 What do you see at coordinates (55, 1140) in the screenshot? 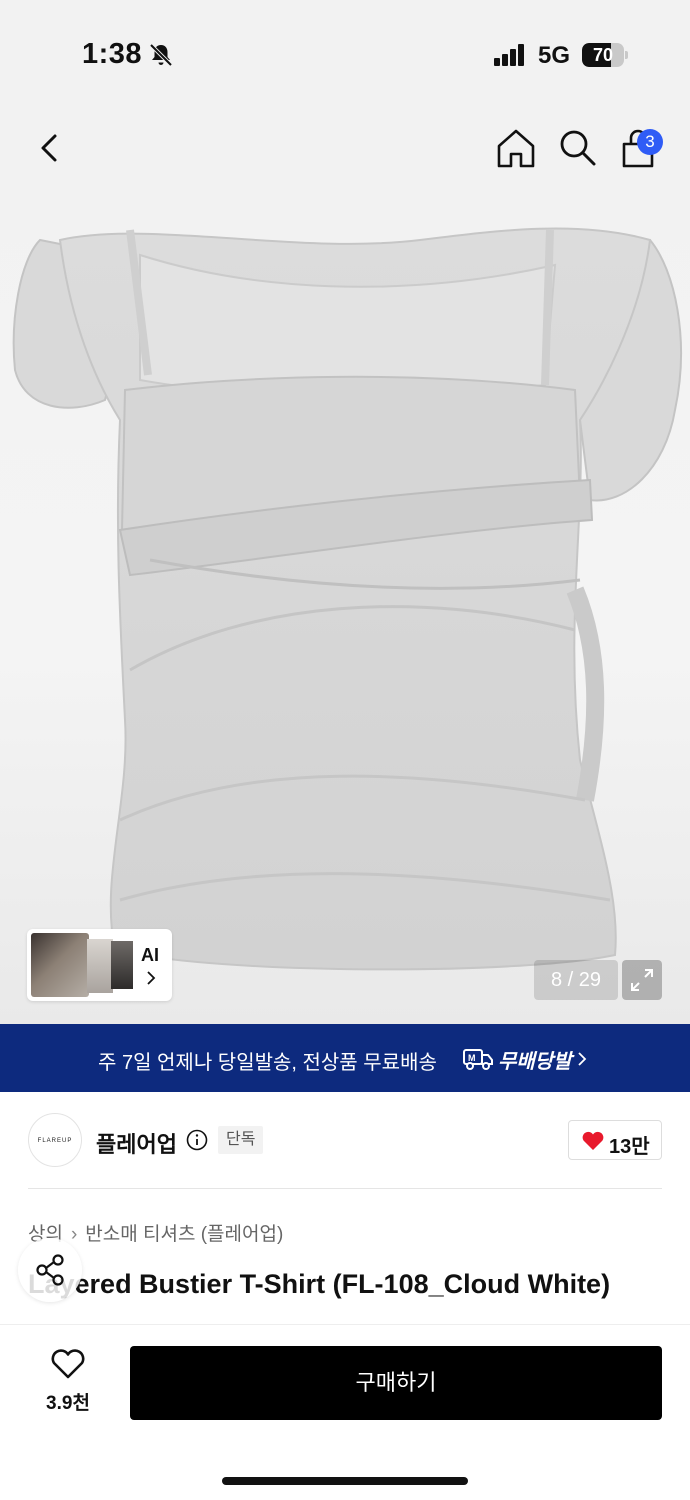
I see `brand-logo: FLAREUP` at bounding box center [55, 1140].